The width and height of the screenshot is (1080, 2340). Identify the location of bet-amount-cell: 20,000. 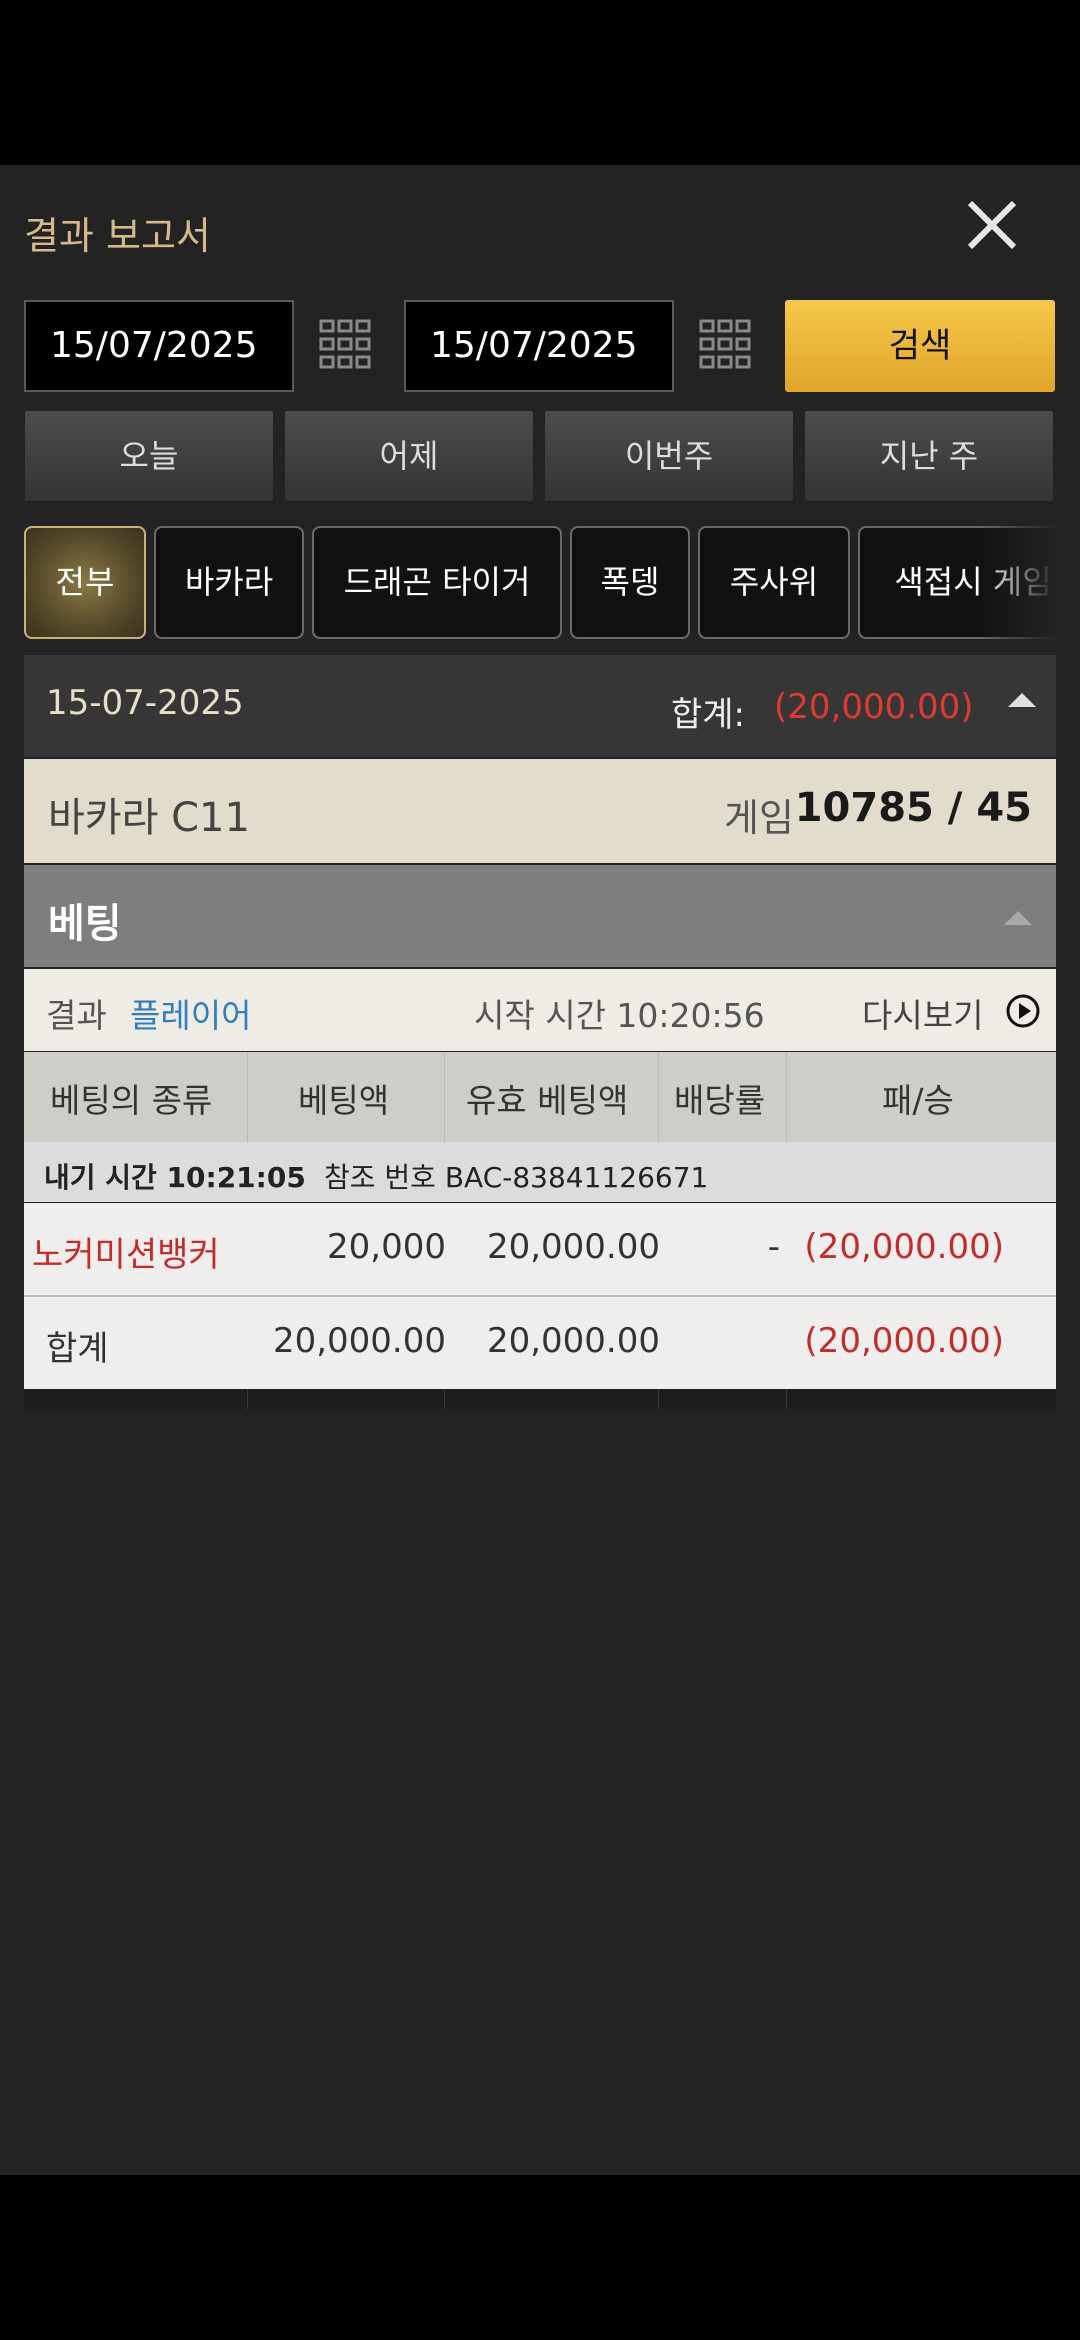
(386, 1247).